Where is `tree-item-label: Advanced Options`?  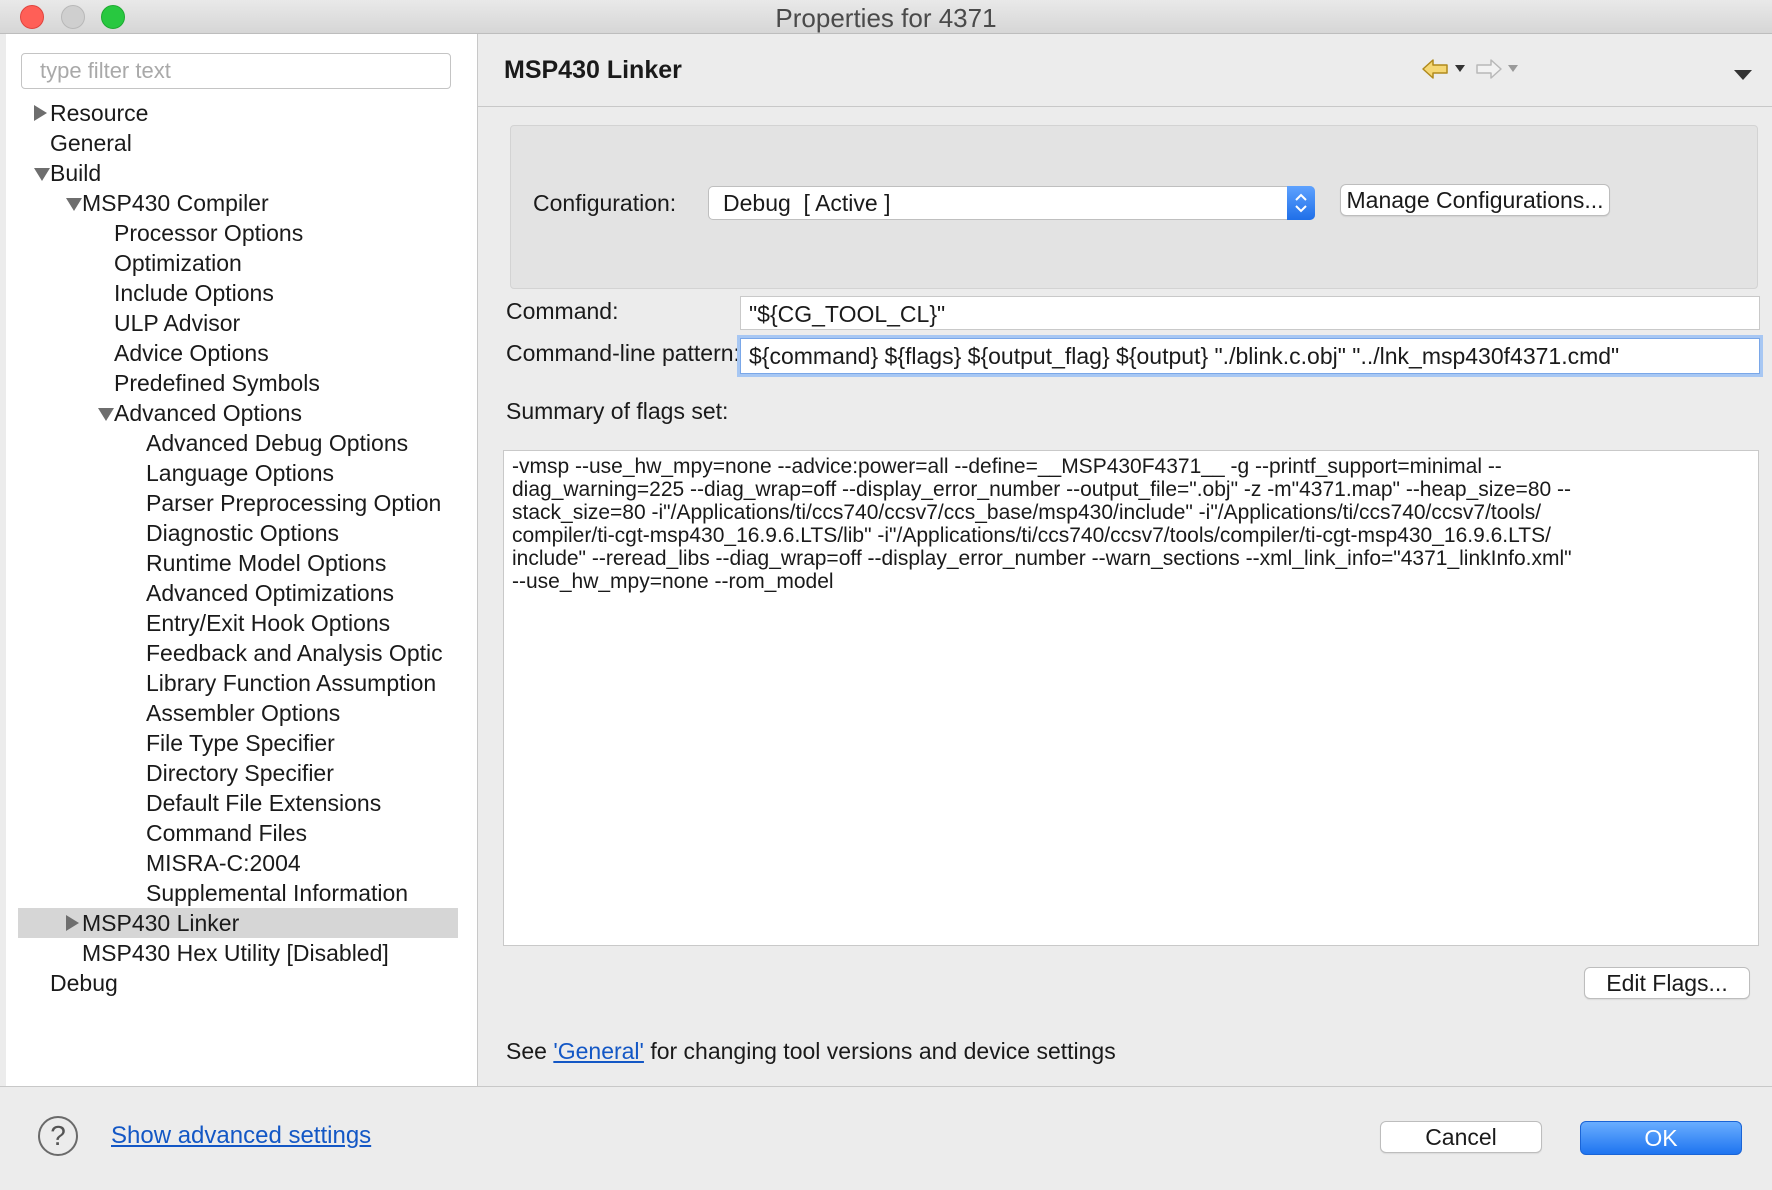 tree-item-label: Advanced Options is located at coordinates (208, 413).